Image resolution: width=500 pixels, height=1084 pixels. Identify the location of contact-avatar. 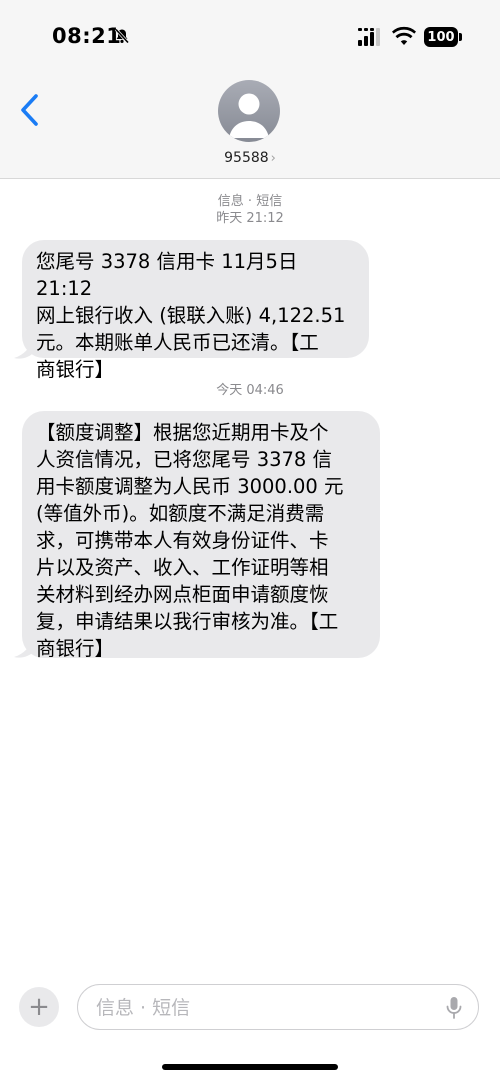
(249, 111).